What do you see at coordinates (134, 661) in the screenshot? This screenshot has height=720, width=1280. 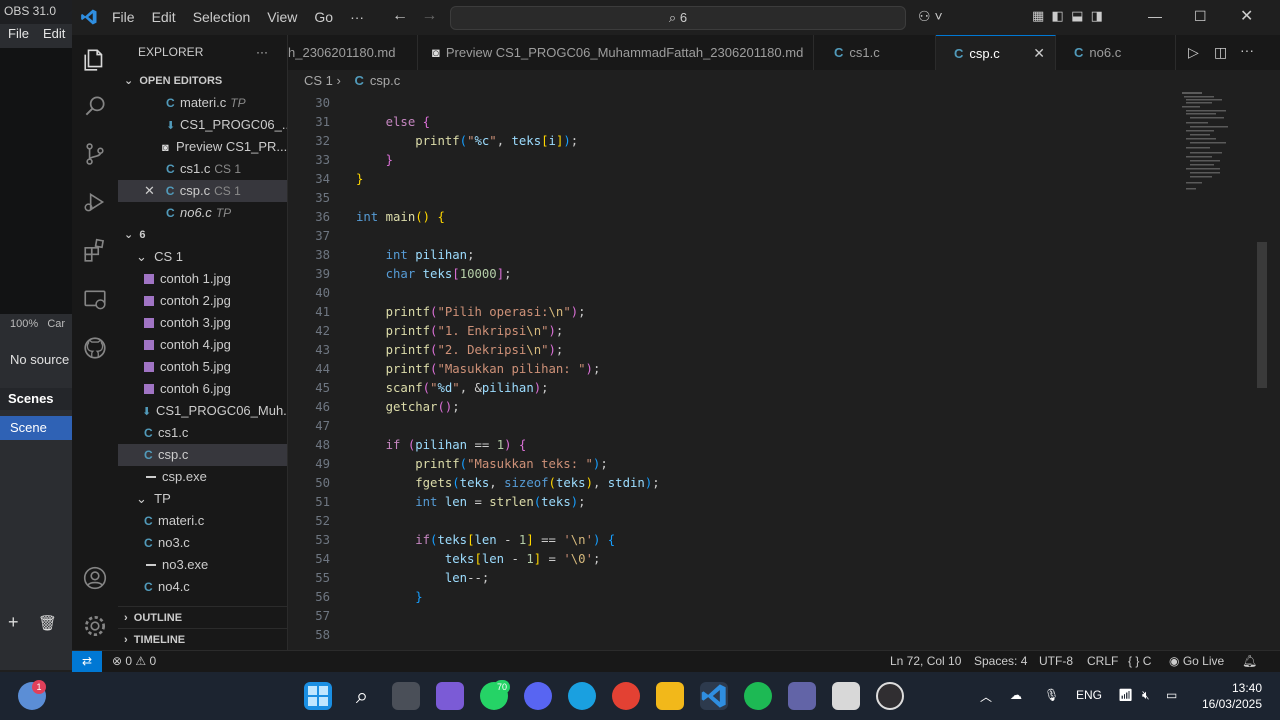 I see `problems-indicator: ⊗ 0 ⚠ 0` at bounding box center [134, 661].